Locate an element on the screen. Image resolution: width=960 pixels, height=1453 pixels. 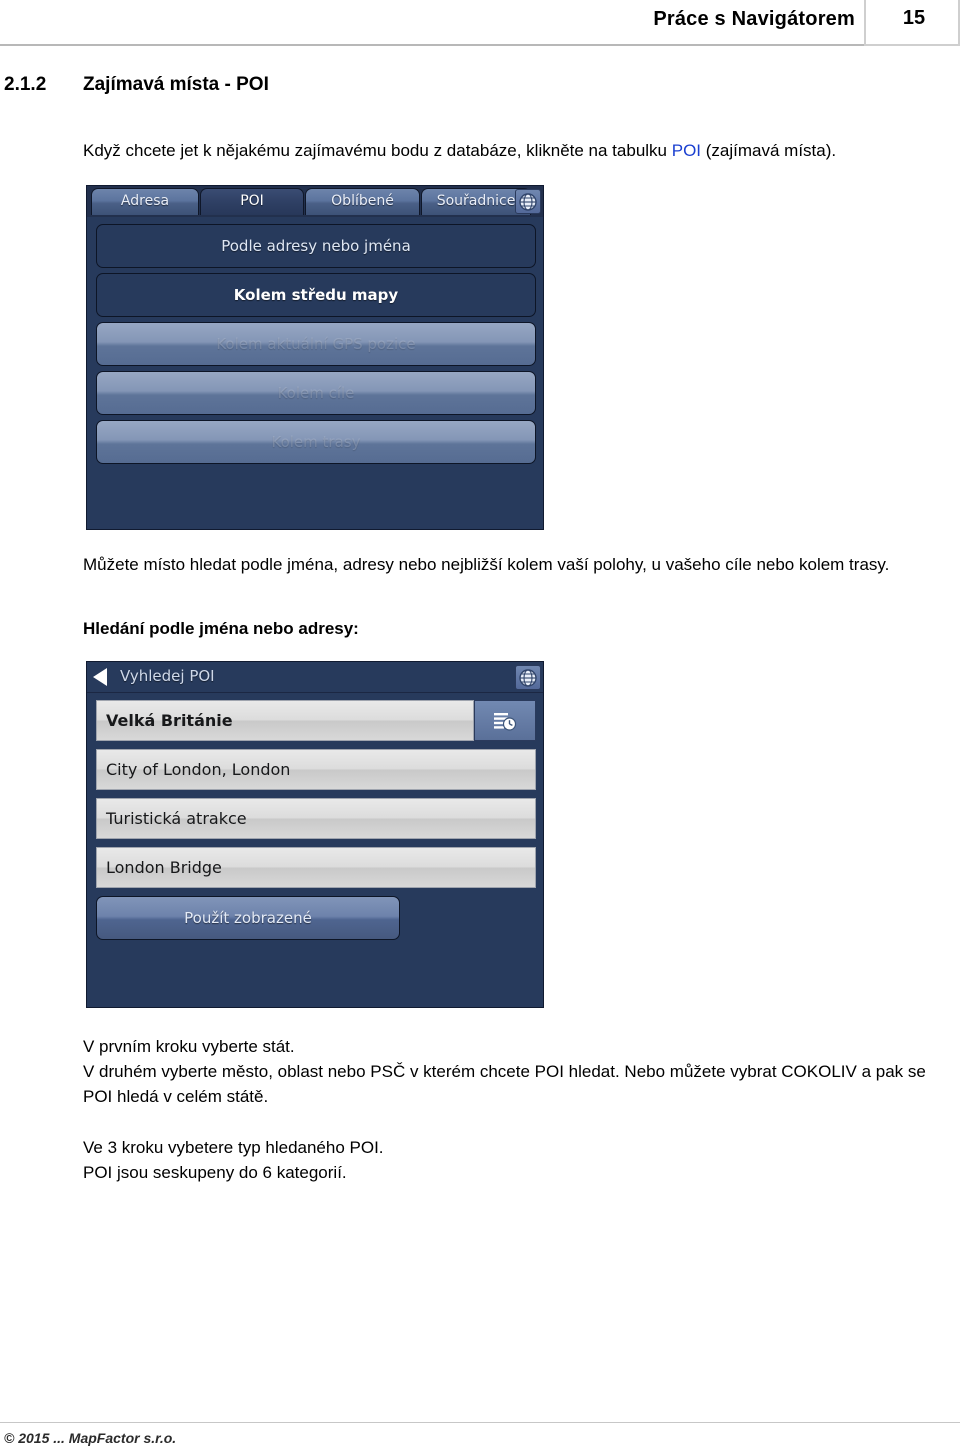
mid-subheading: Hledání podle jména nebo adresy: is located at coordinates (221, 628).